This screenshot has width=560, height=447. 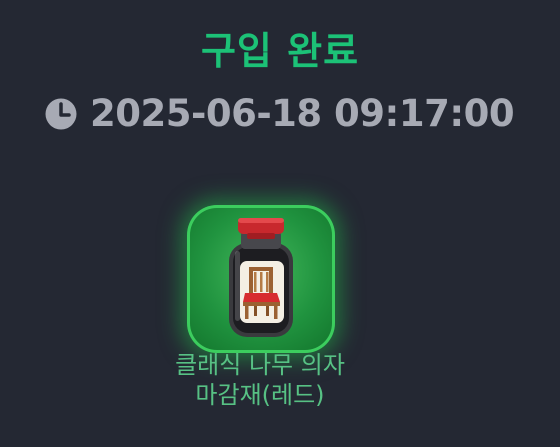 I want to click on purchase-complete-title: 구입 완료, so click(x=280, y=51).